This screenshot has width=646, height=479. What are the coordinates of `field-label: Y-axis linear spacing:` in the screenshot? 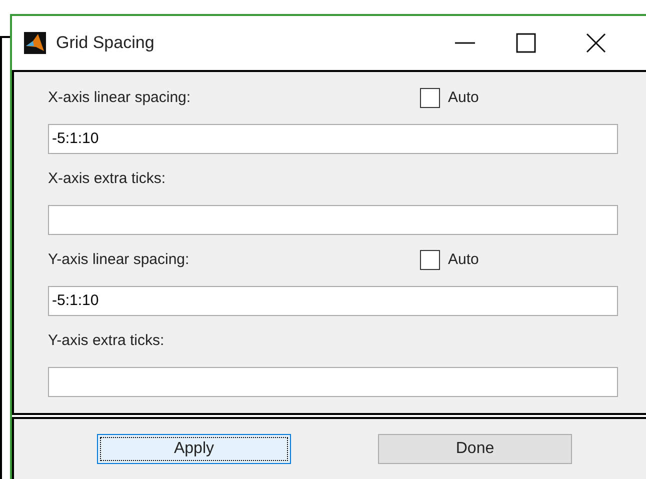 It's located at (119, 260).